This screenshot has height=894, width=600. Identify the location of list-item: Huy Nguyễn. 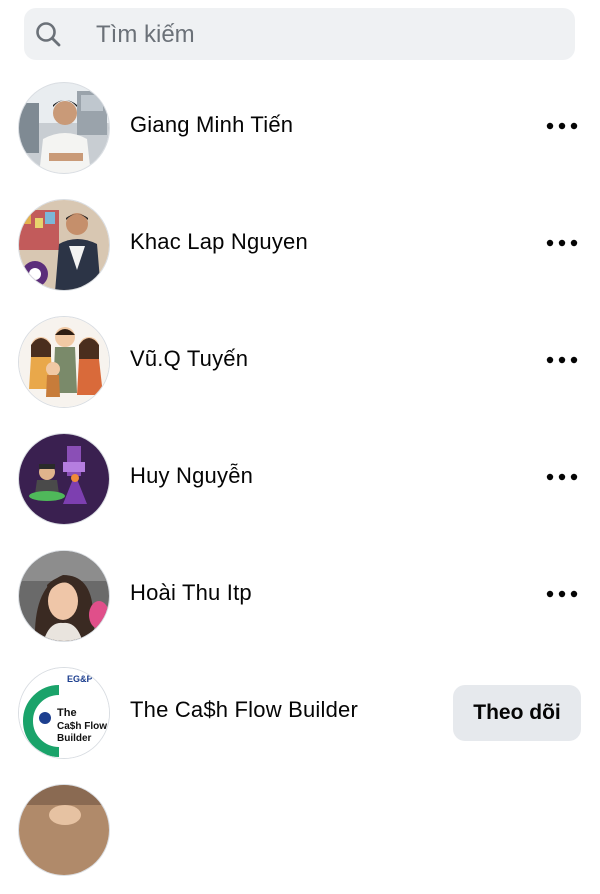
(300, 485).